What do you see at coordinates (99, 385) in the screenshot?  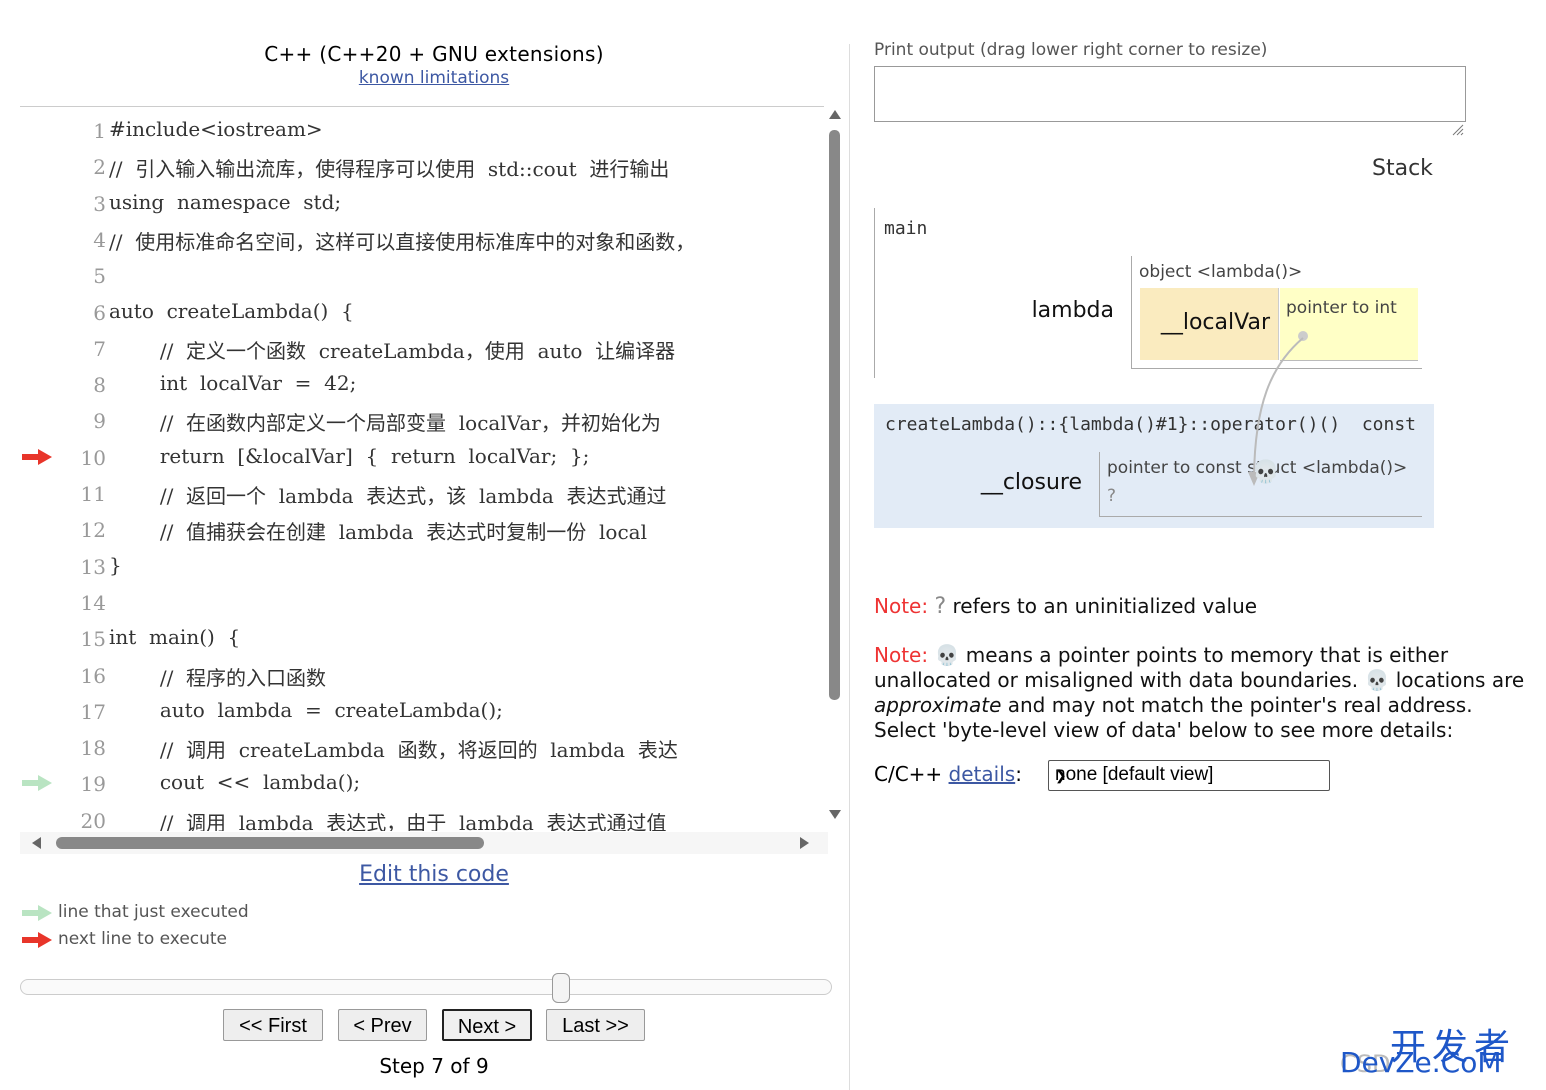 I see `line-number: 8` at bounding box center [99, 385].